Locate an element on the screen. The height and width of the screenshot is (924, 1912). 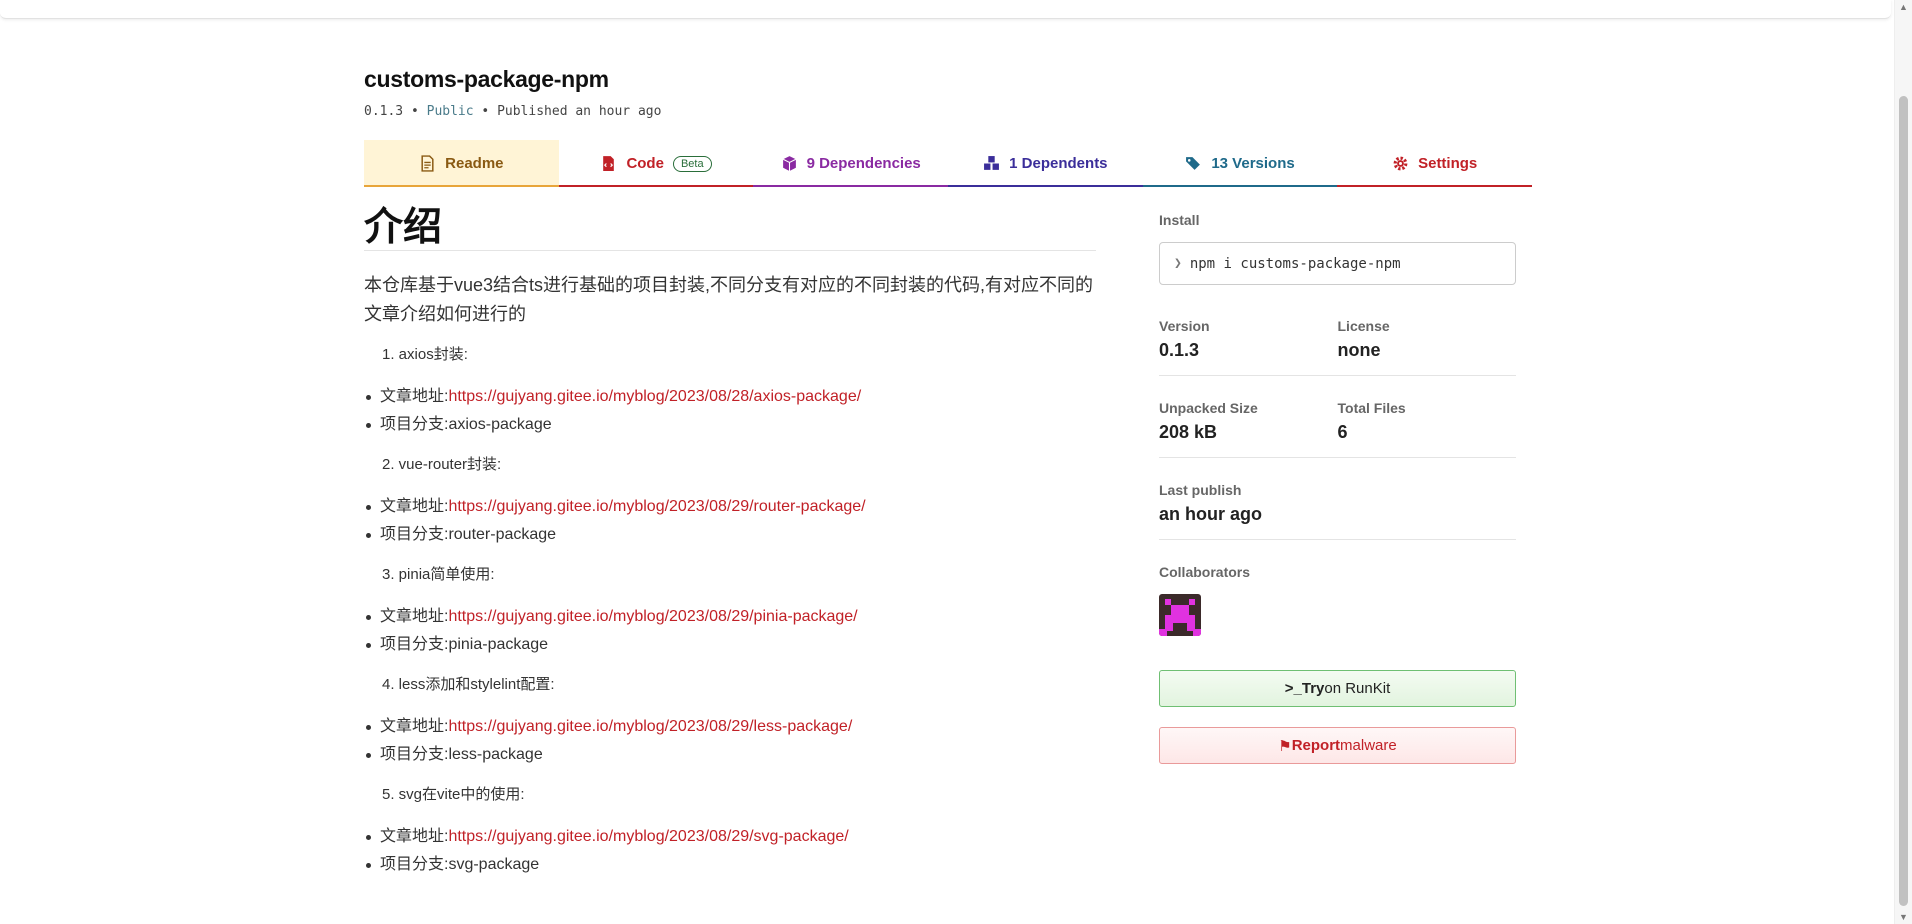
tab-readme: Readme is located at coordinates (461, 163).